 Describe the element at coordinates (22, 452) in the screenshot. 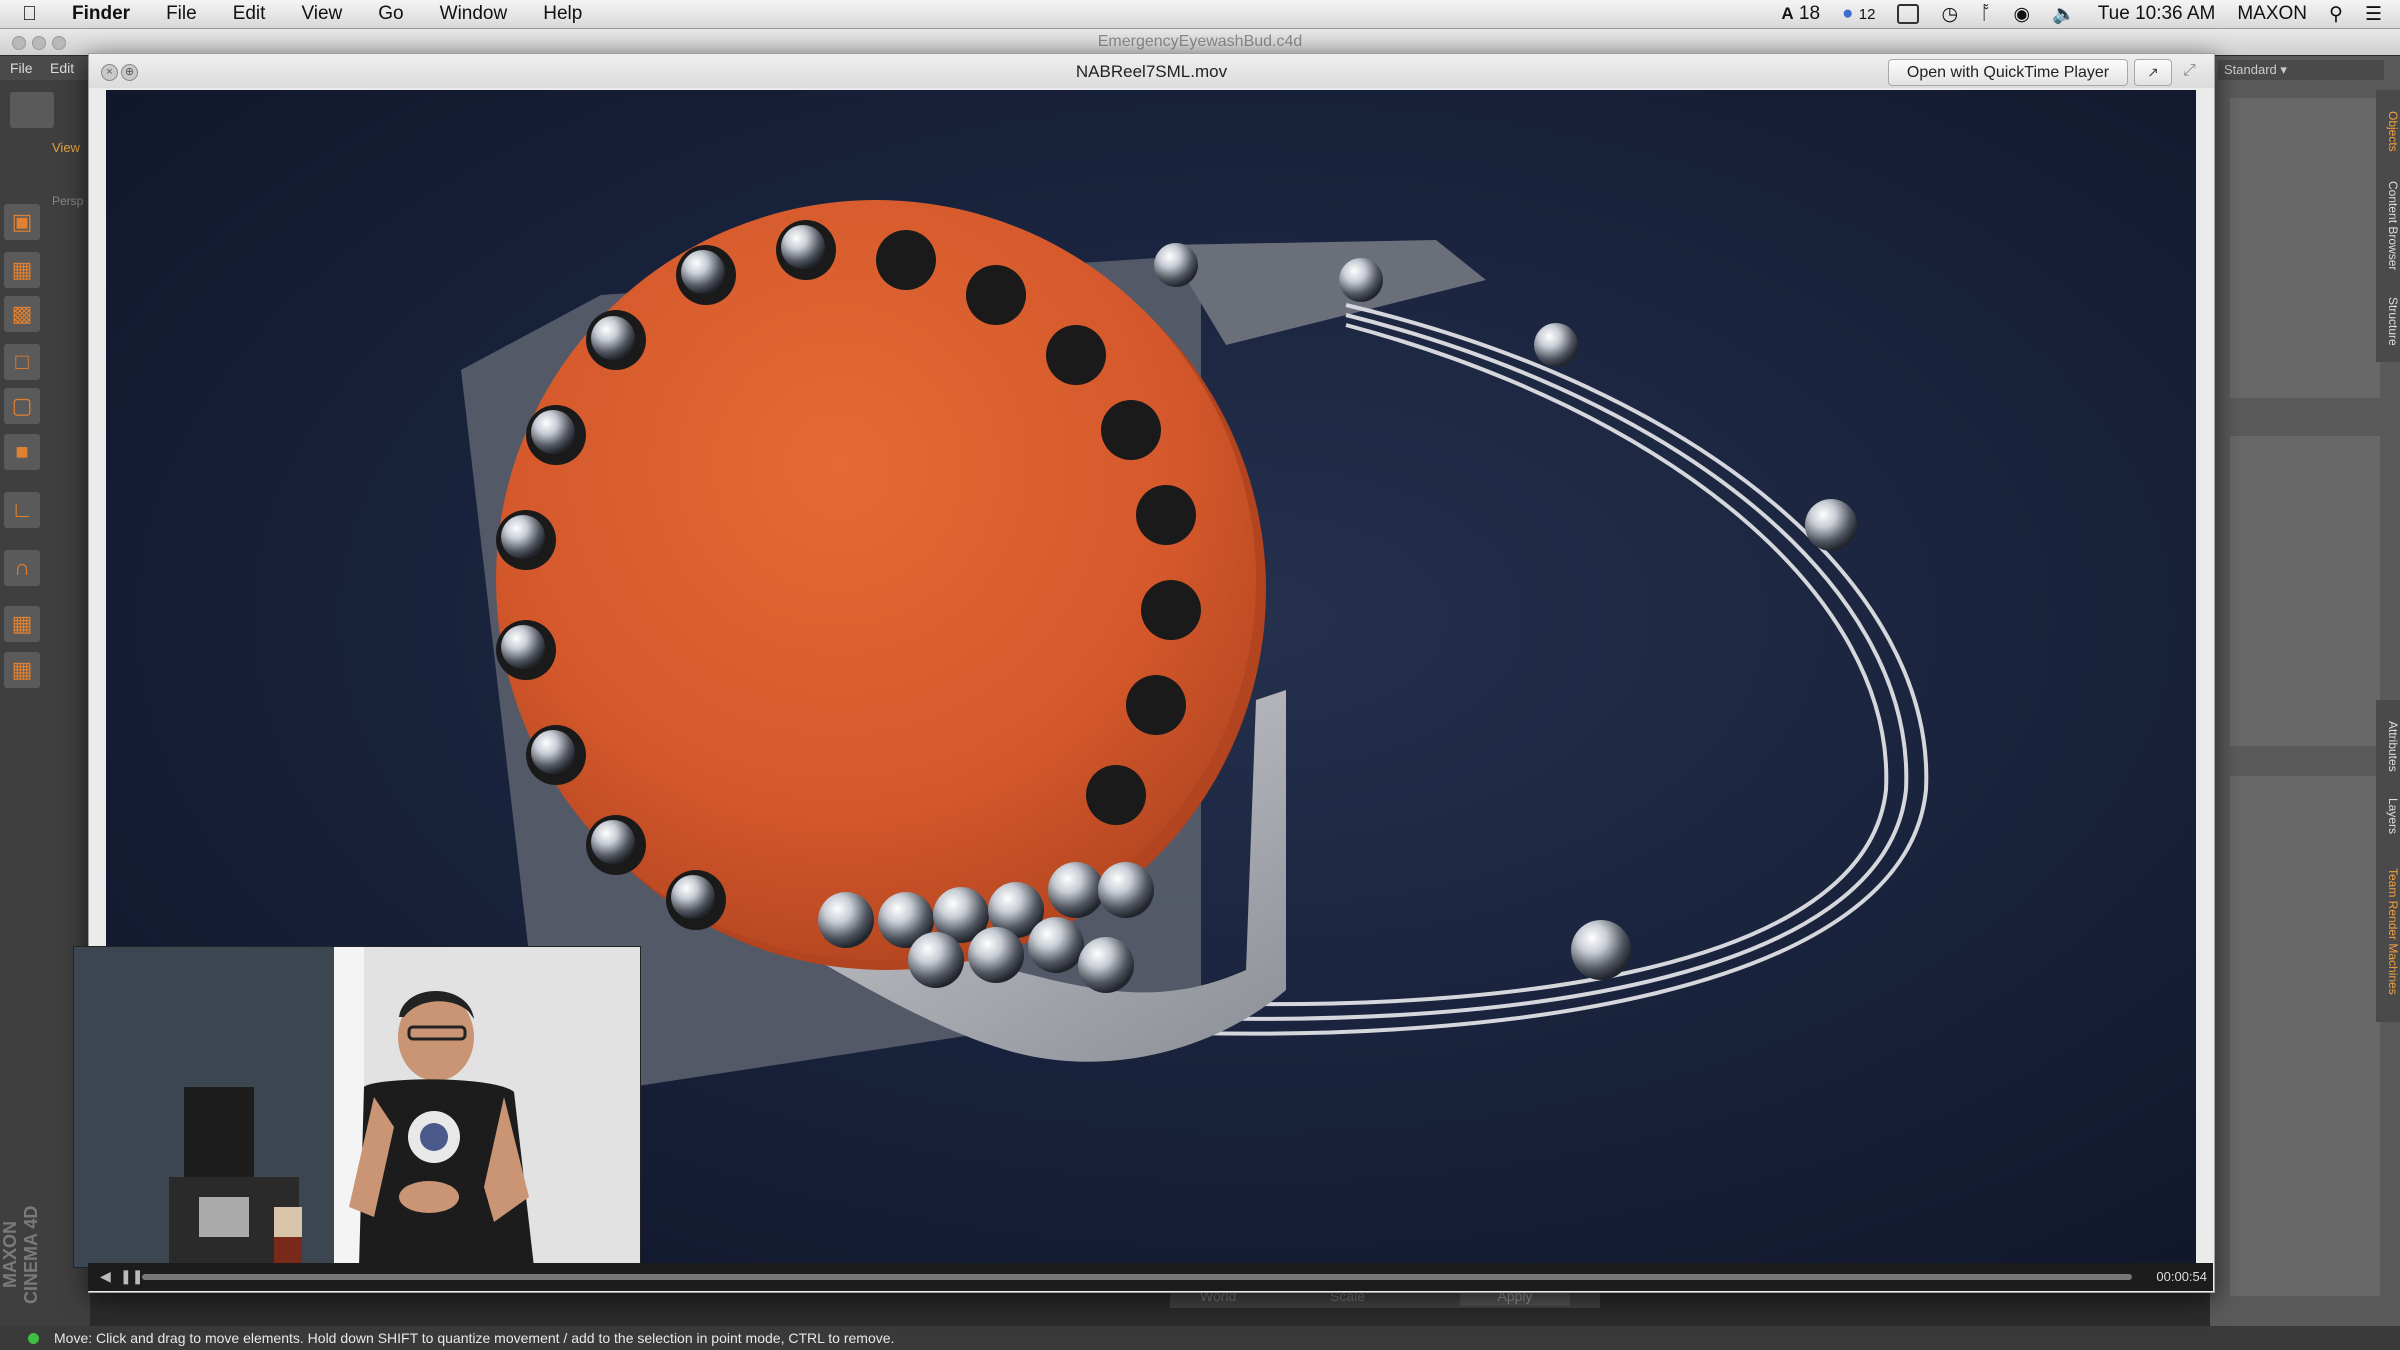

I see `polygons-mode-icon: ■` at that location.